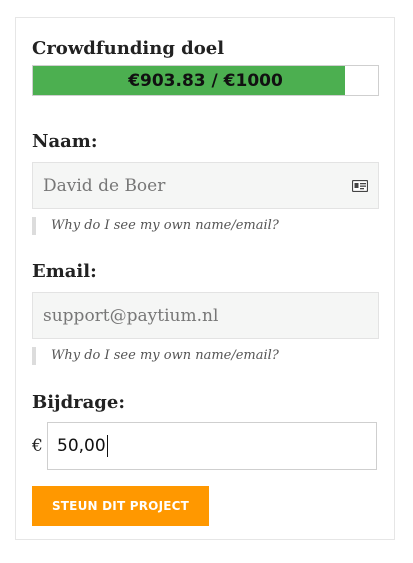 This screenshot has height=563, width=413. I want to click on id-card-icon, so click(360, 186).